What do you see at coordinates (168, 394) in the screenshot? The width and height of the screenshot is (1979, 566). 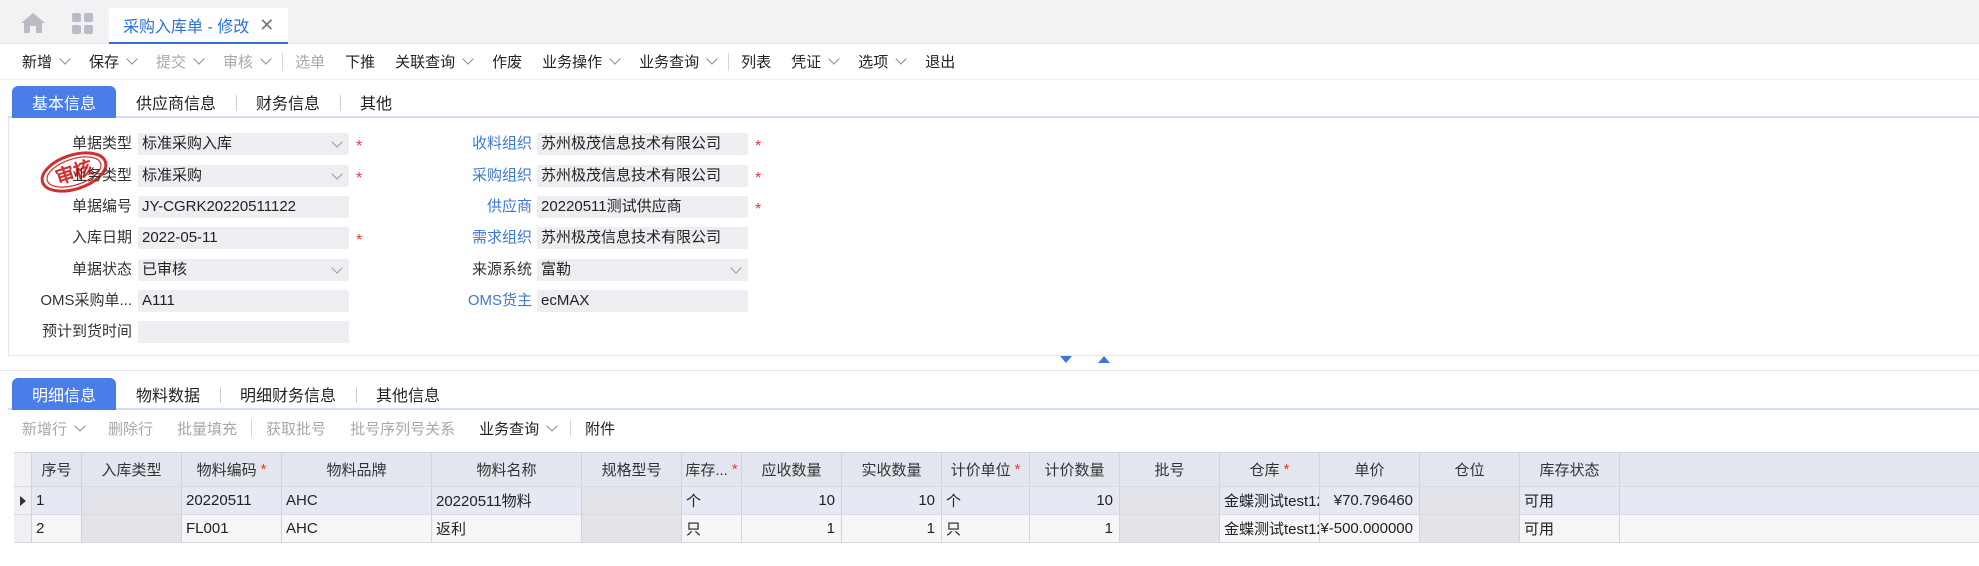 I see `section-tab: 物料数据` at bounding box center [168, 394].